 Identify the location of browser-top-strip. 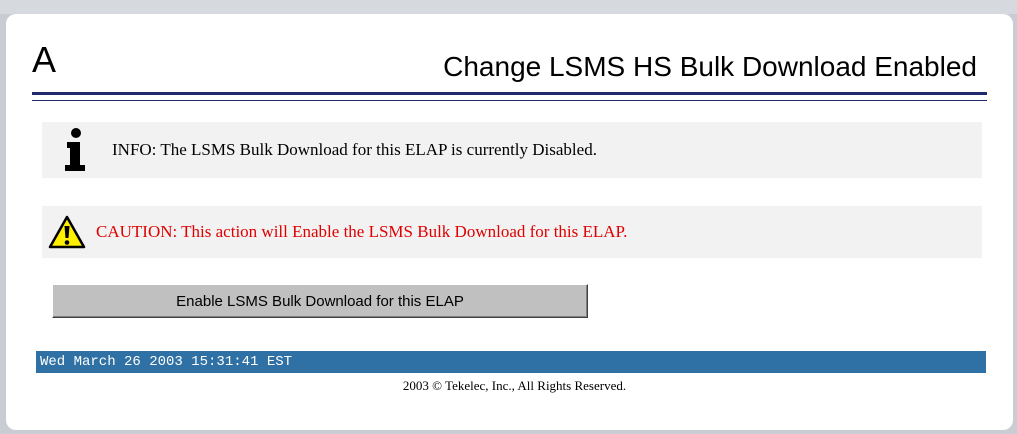
(508, 7).